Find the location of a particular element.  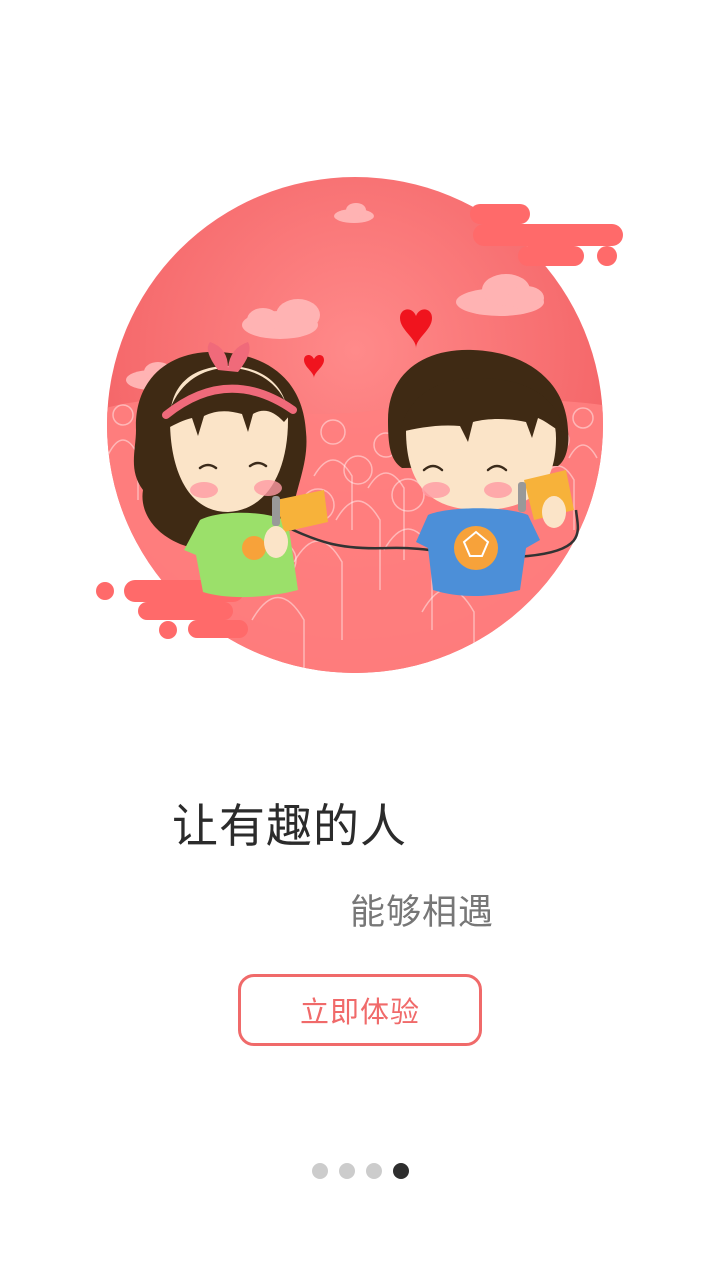

start-experience-button: 立即体验 is located at coordinates (360, 1010).